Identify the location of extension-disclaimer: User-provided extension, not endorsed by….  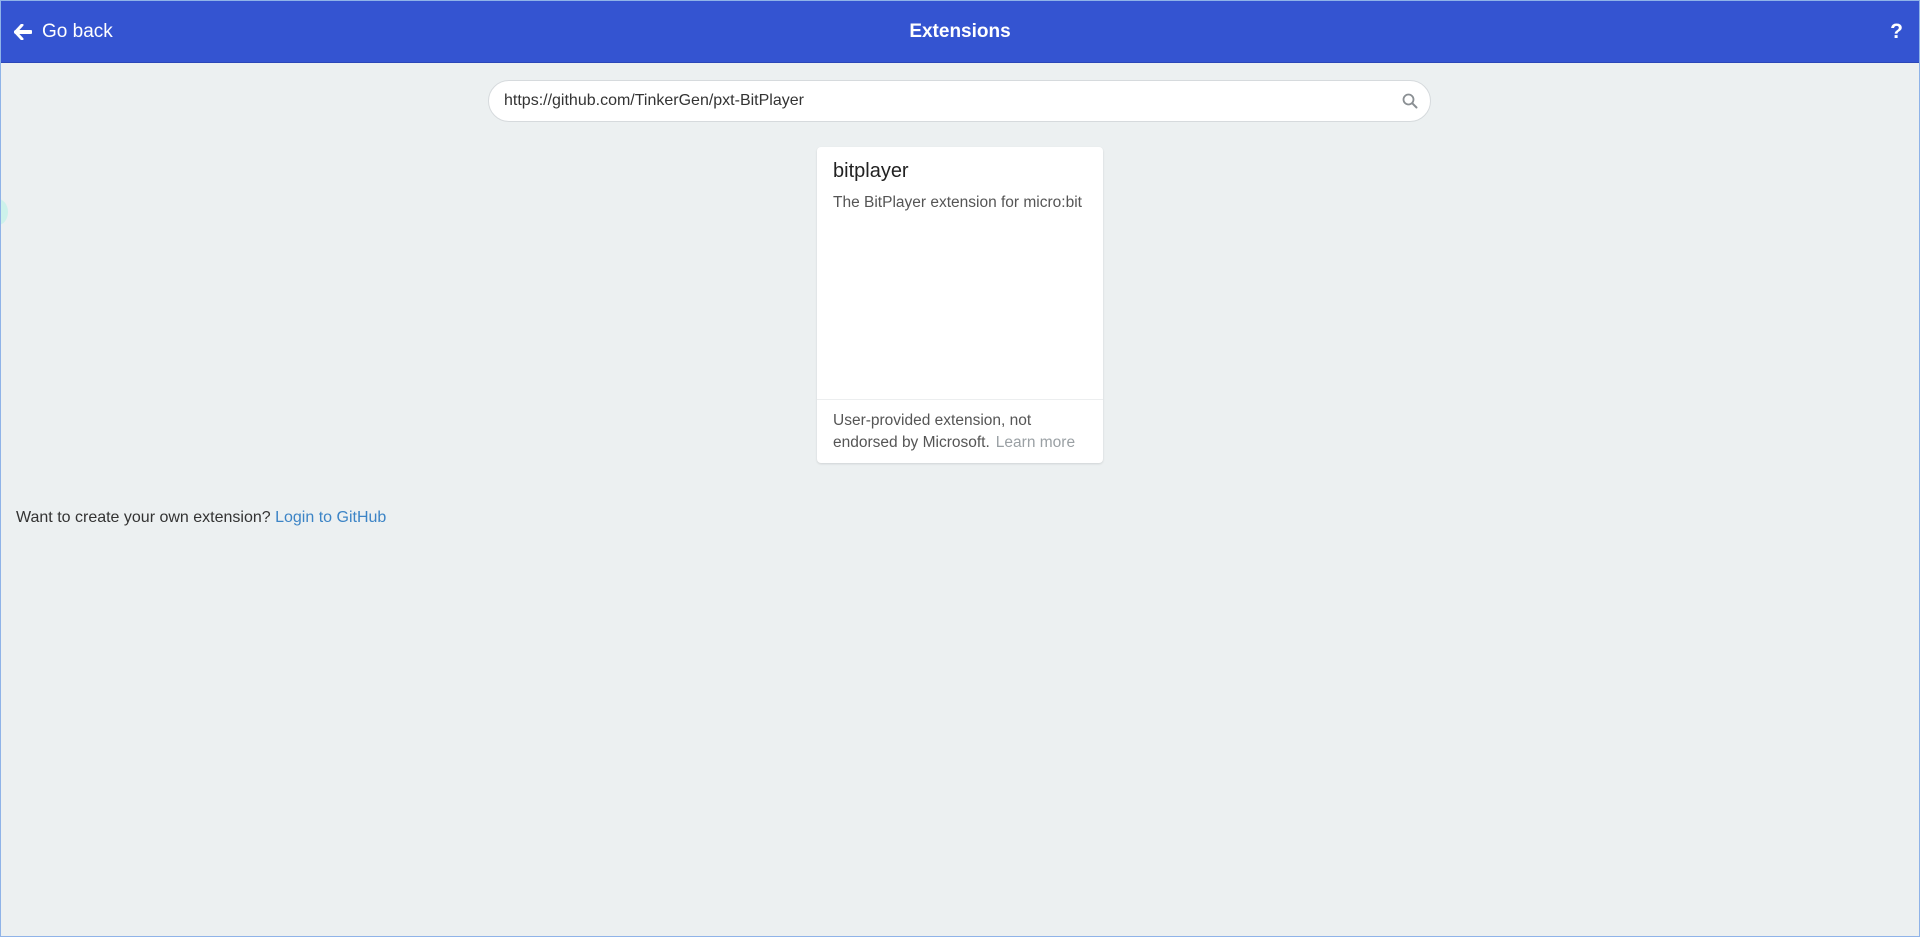
(964, 432).